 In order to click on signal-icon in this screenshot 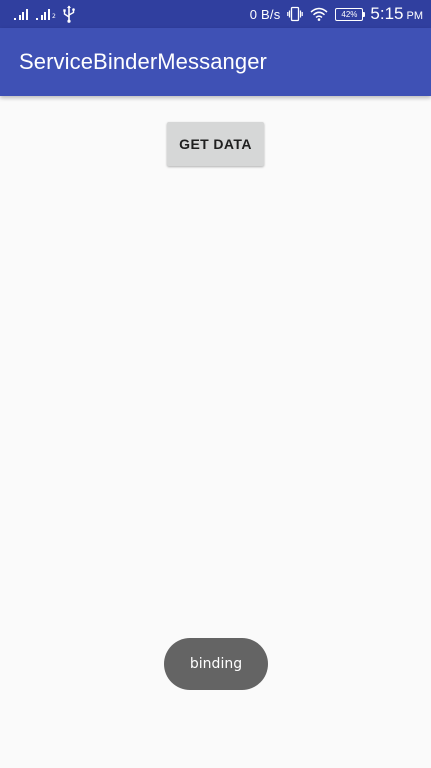, I will do `click(22, 14)`.